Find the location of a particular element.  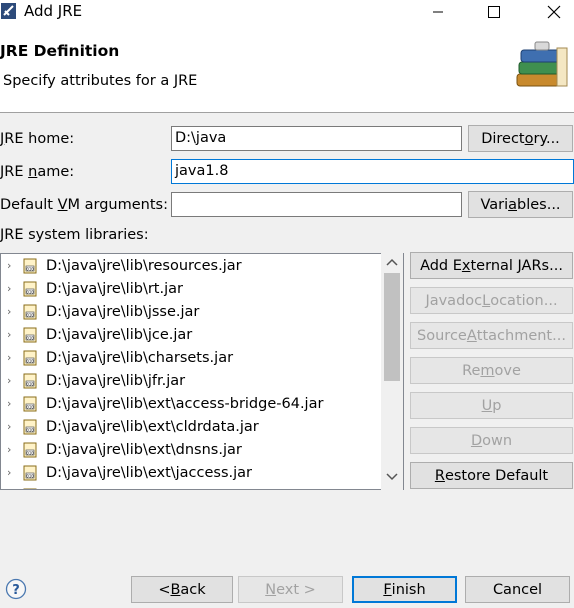

library-path: D:\java\jre\lib\ext\cldrdata.jar is located at coordinates (152, 426).